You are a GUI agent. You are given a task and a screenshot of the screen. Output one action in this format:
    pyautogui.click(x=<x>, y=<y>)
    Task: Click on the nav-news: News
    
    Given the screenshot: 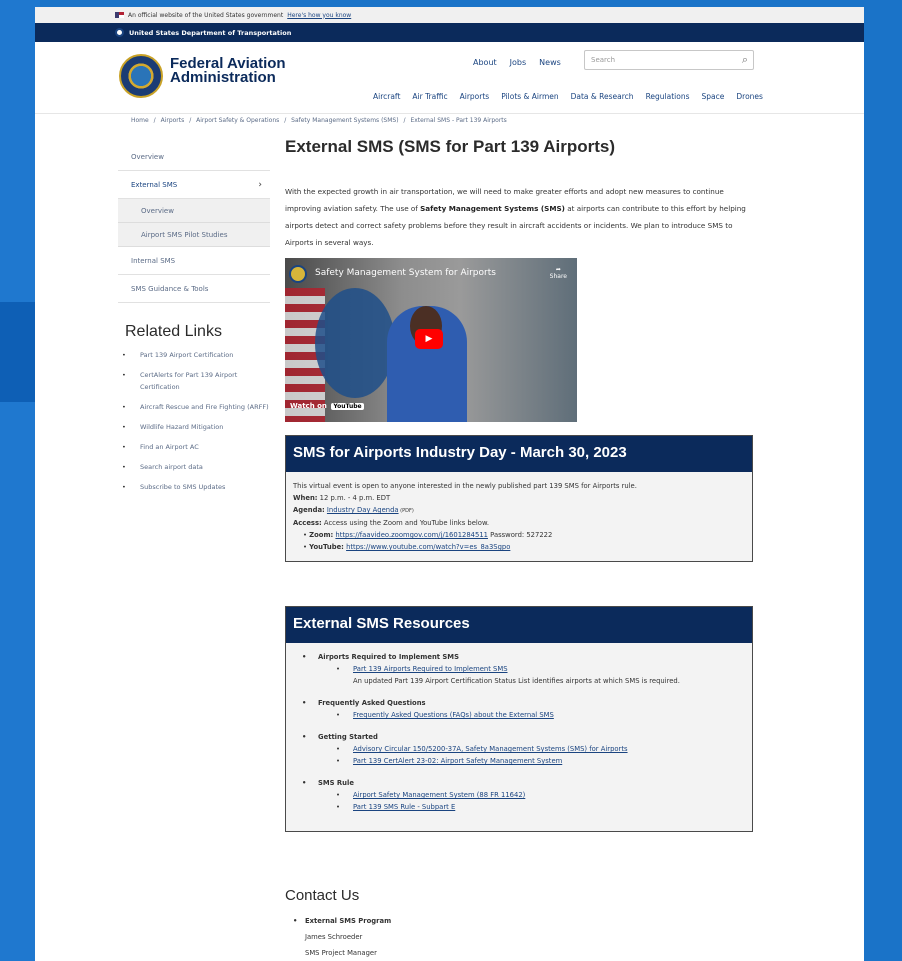 What is the action you would take?
    pyautogui.click(x=550, y=62)
    